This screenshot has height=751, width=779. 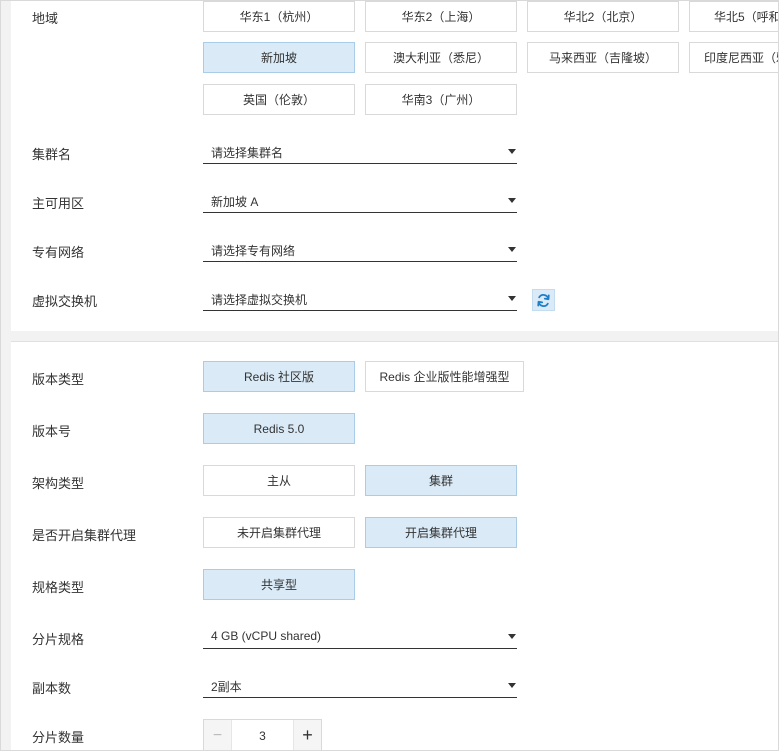 I want to click on architecture-option-master-replica: 主从, so click(x=279, y=480).